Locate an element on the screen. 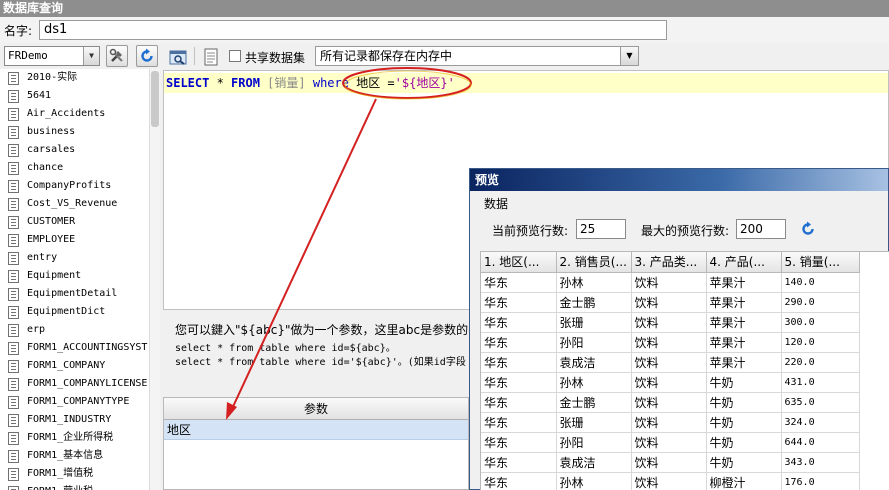 The width and height of the screenshot is (889, 490). parameter-row: 地区 is located at coordinates (316, 430).